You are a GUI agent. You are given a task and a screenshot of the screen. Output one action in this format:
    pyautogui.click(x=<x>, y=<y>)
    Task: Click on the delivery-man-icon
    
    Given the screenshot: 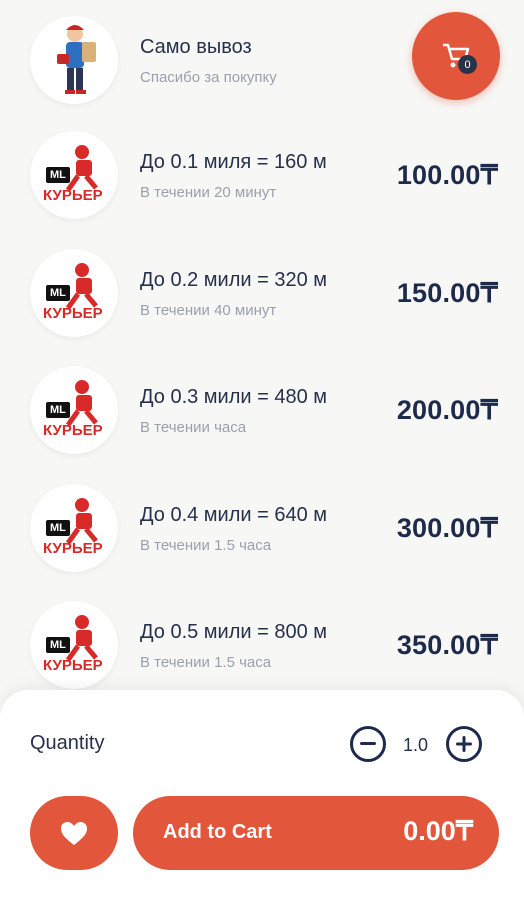 What is the action you would take?
    pyautogui.click(x=74, y=60)
    